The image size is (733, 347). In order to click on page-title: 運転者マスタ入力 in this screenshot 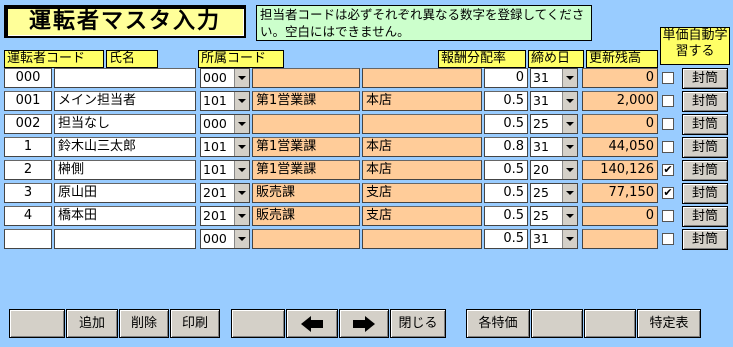, I will do `click(125, 21)`.